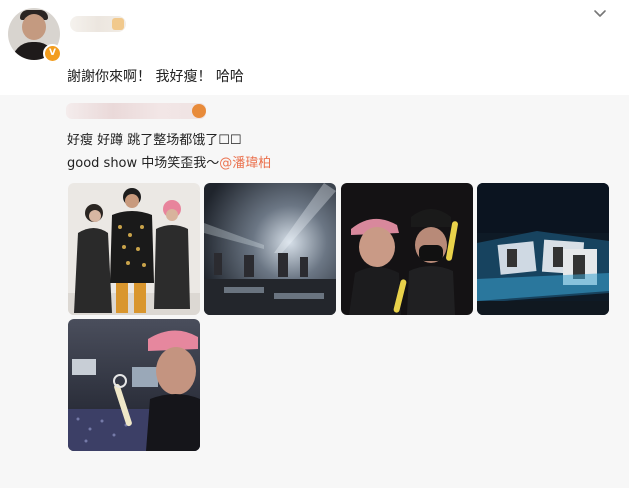 The image size is (629, 488). What do you see at coordinates (407, 249) in the screenshot?
I see `photo-selfie-lightsticks` at bounding box center [407, 249].